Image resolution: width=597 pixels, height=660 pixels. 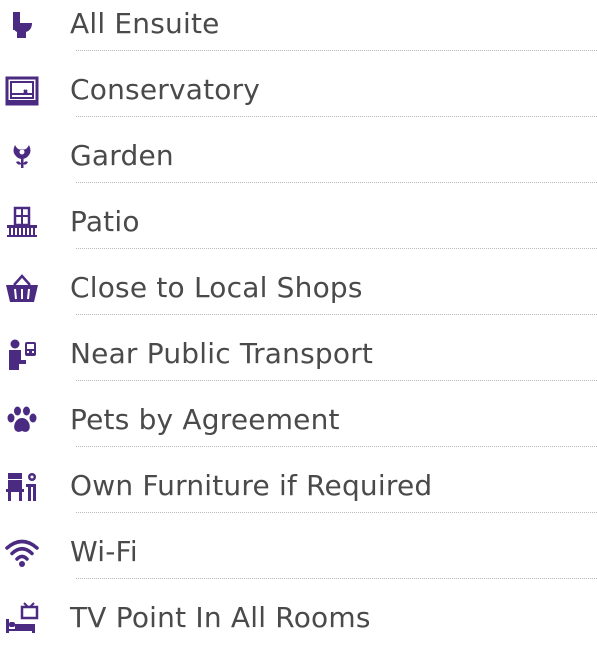 I want to click on feature-label: Near Public Transport, so click(x=222, y=353).